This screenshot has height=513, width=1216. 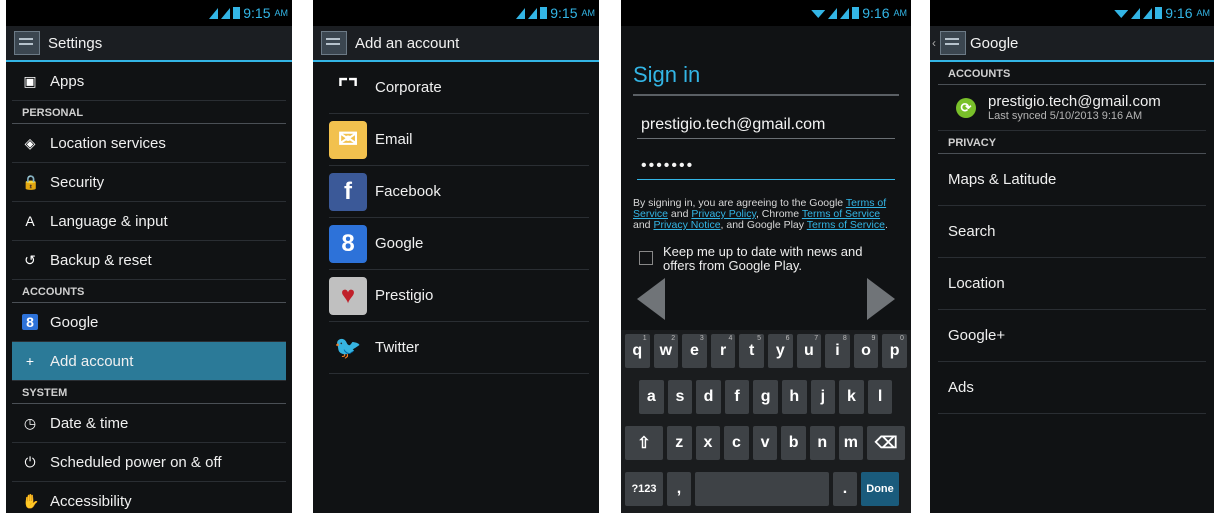 What do you see at coordinates (763, 225) in the screenshot?
I see `terms-text-part: , and Google Play` at bounding box center [763, 225].